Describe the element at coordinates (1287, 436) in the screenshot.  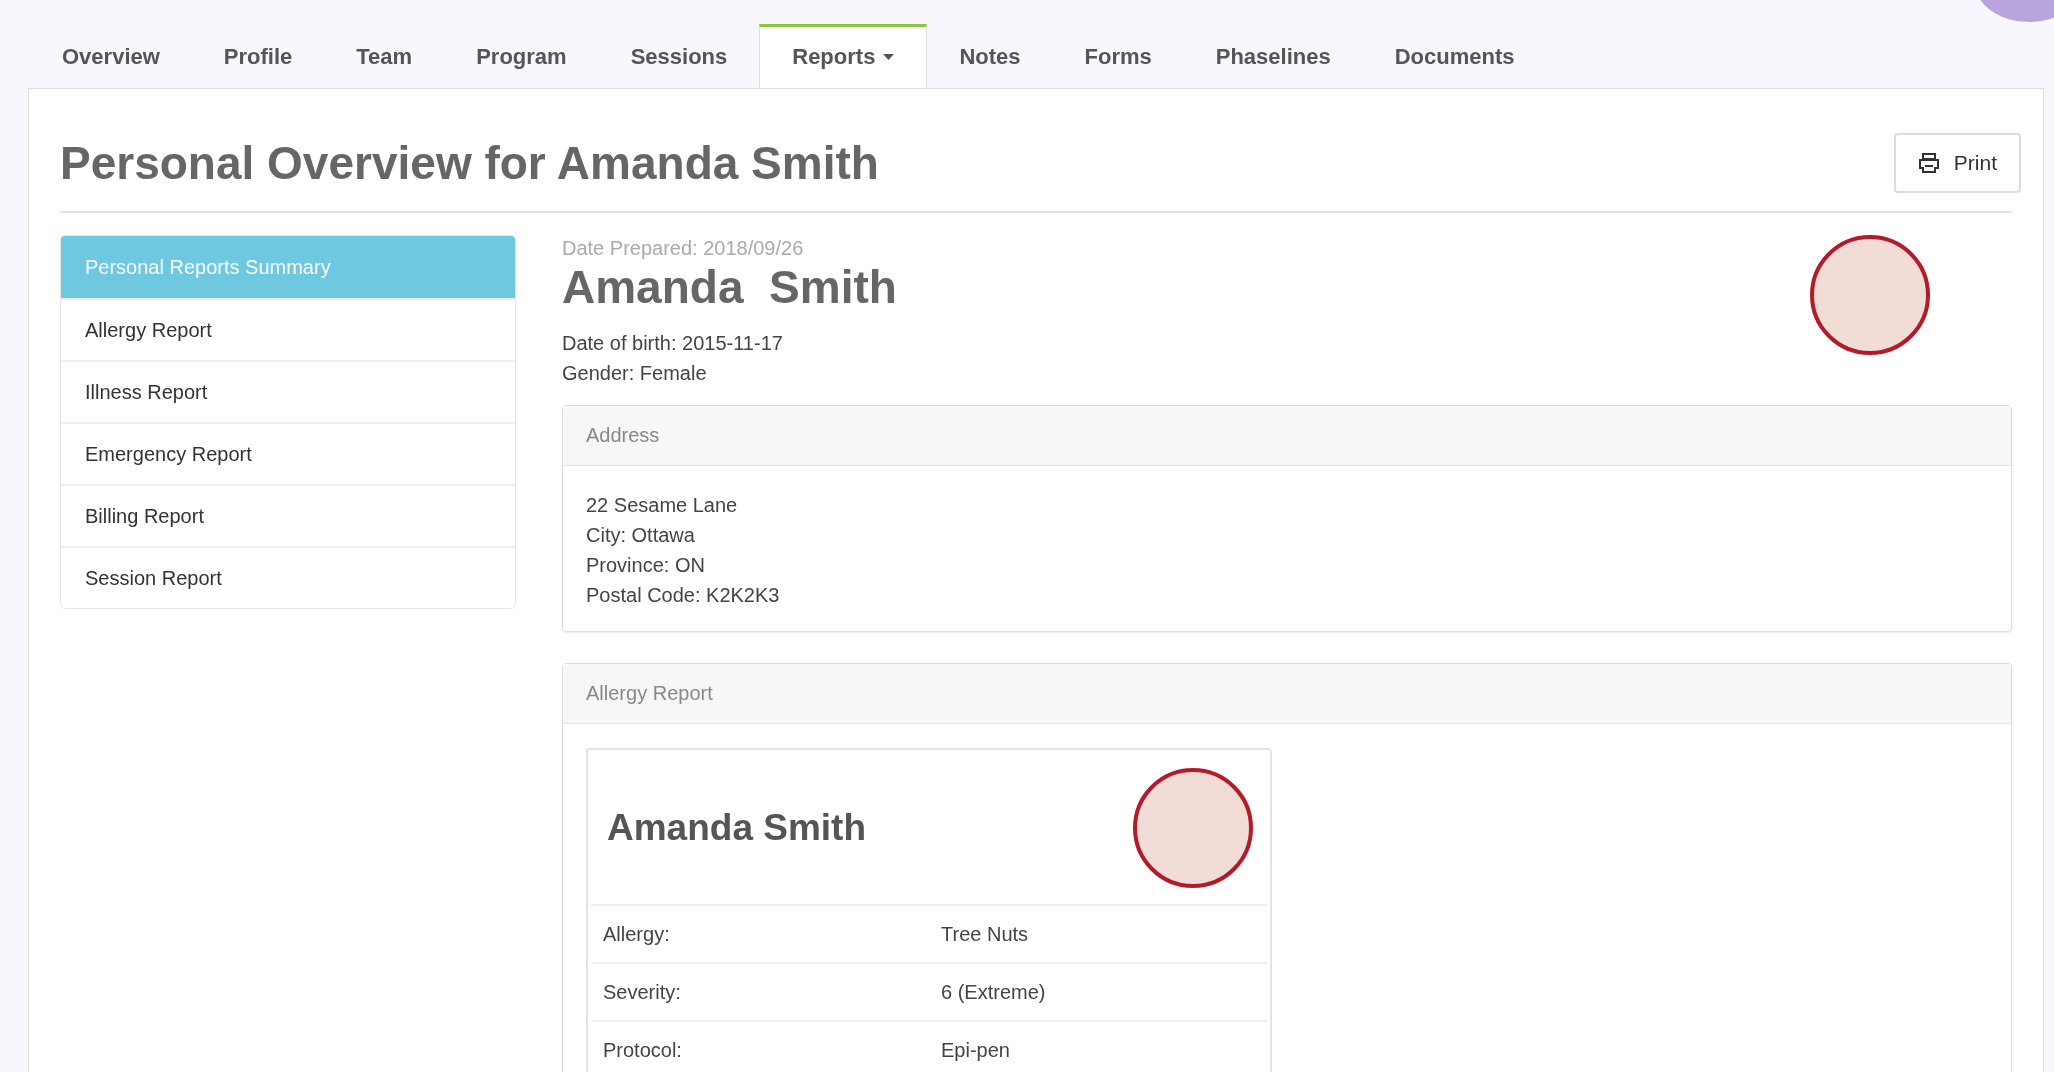
I see `panel-heading: Address` at that location.